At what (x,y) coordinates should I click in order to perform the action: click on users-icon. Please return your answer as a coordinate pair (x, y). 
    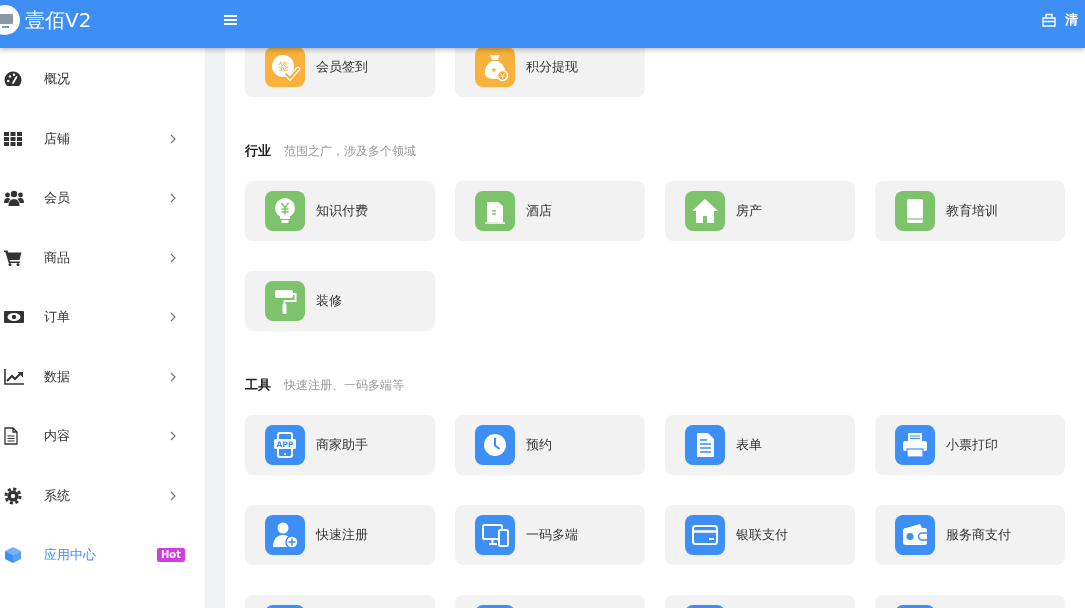
    Looking at the image, I should click on (14, 198).